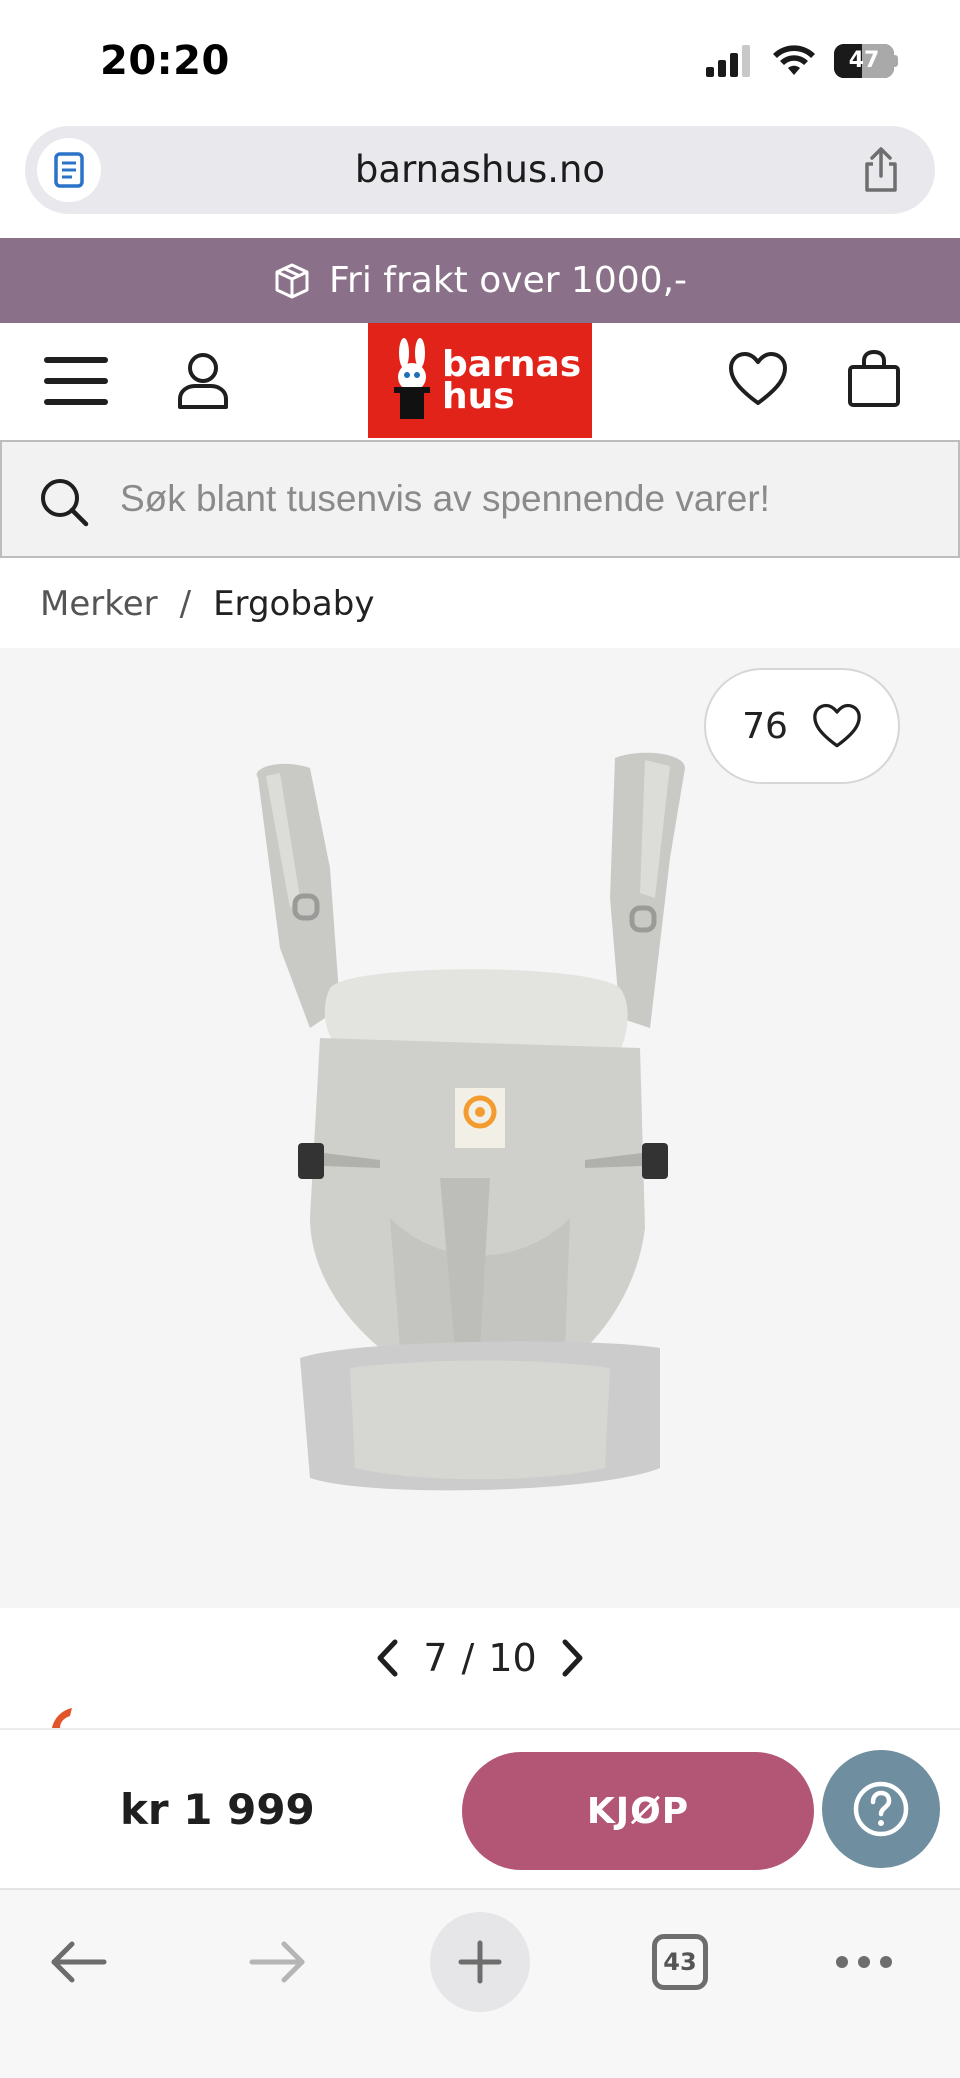 This screenshot has width=960, height=2078. Describe the element at coordinates (99, 604) in the screenshot. I see `breadcrumb-item-merker: Merker` at that location.